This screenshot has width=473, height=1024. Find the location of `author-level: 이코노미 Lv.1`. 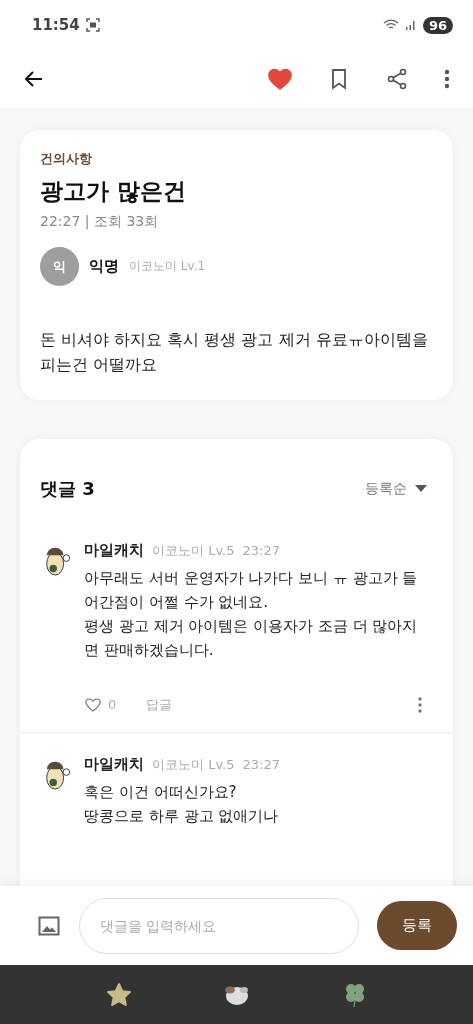

author-level: 이코노미 Lv.1 is located at coordinates (167, 266).